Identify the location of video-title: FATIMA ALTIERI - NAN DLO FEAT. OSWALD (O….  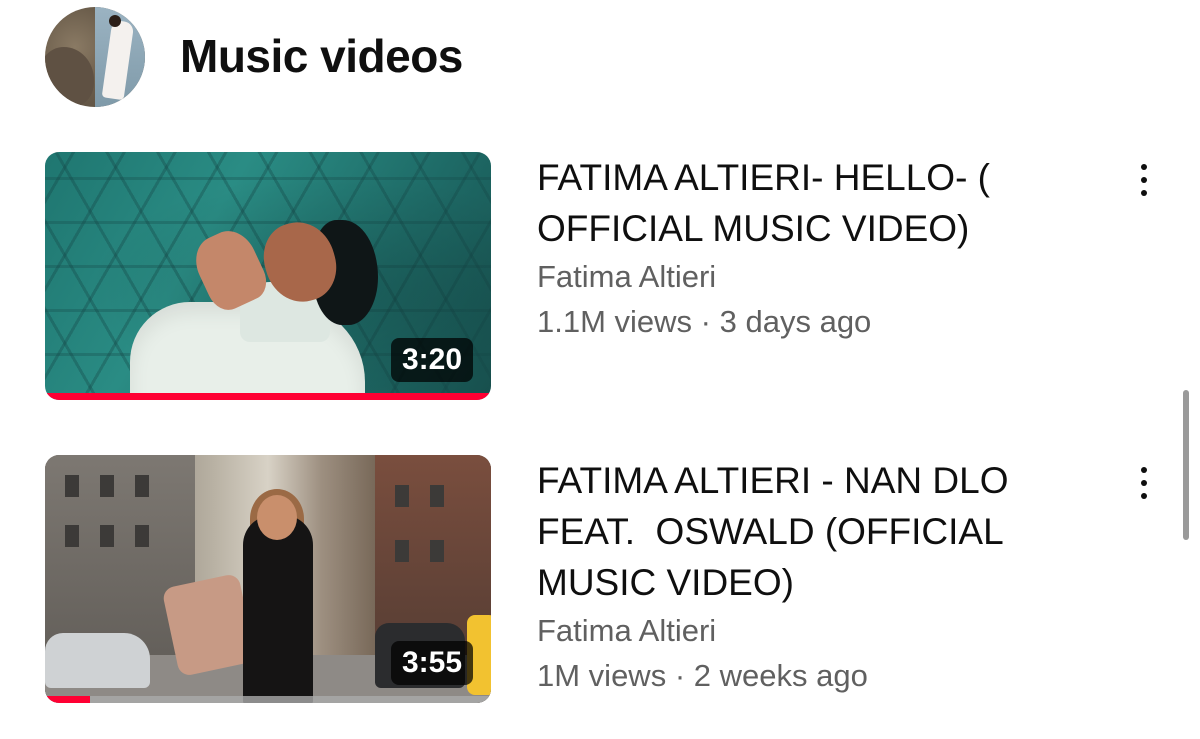
(817, 531).